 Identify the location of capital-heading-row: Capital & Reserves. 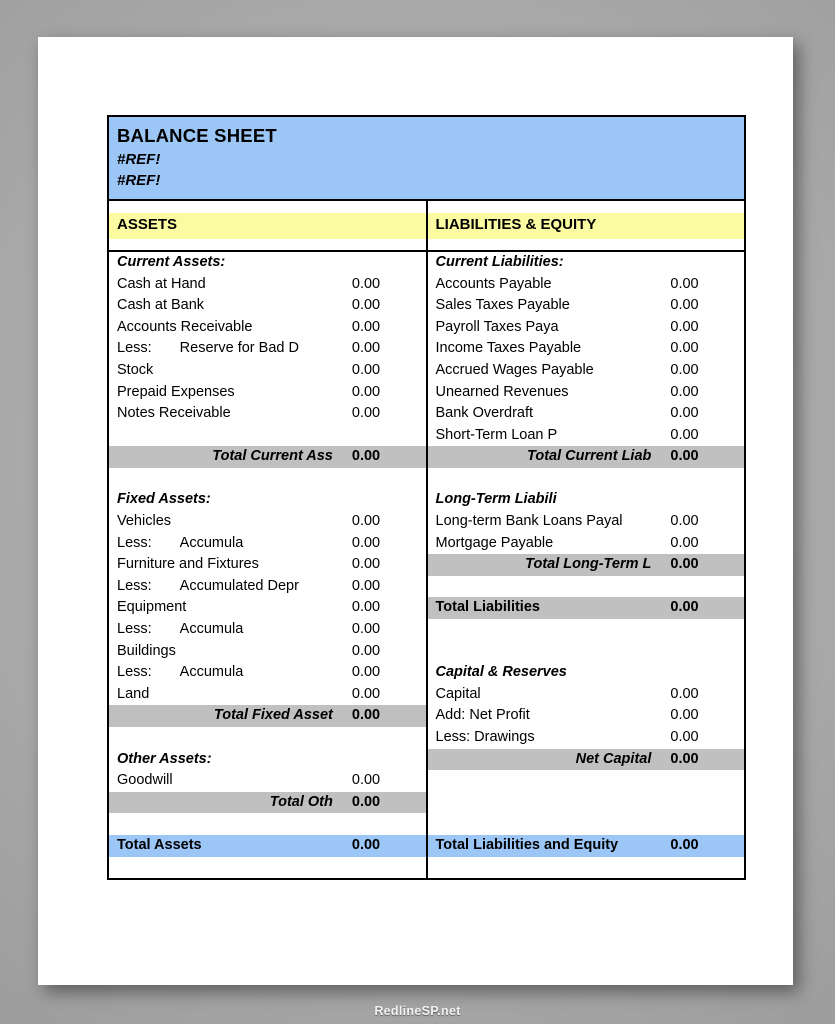
(586, 673).